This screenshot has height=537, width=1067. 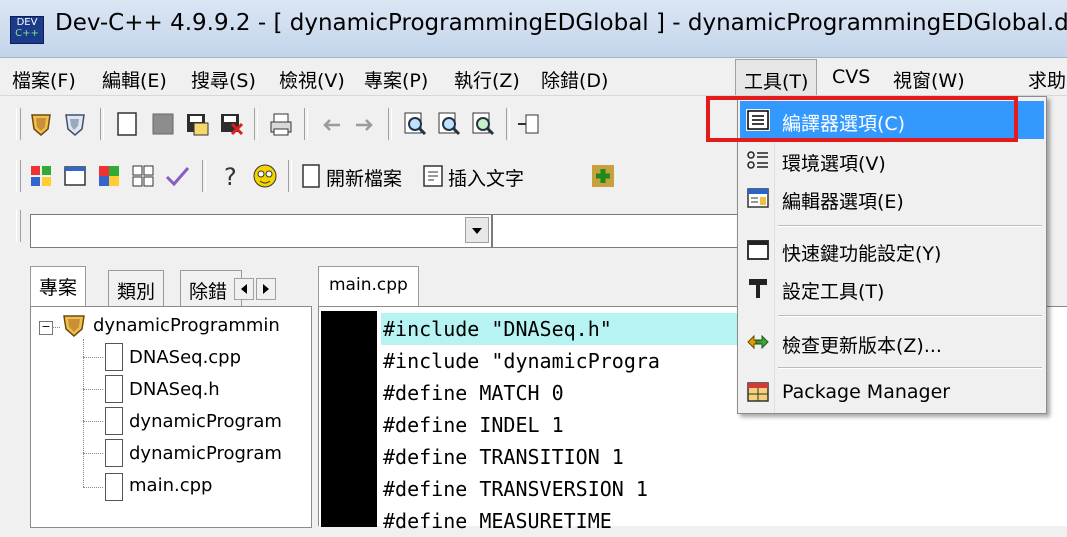 I want to click on close-file-icon, so click(x=231, y=124).